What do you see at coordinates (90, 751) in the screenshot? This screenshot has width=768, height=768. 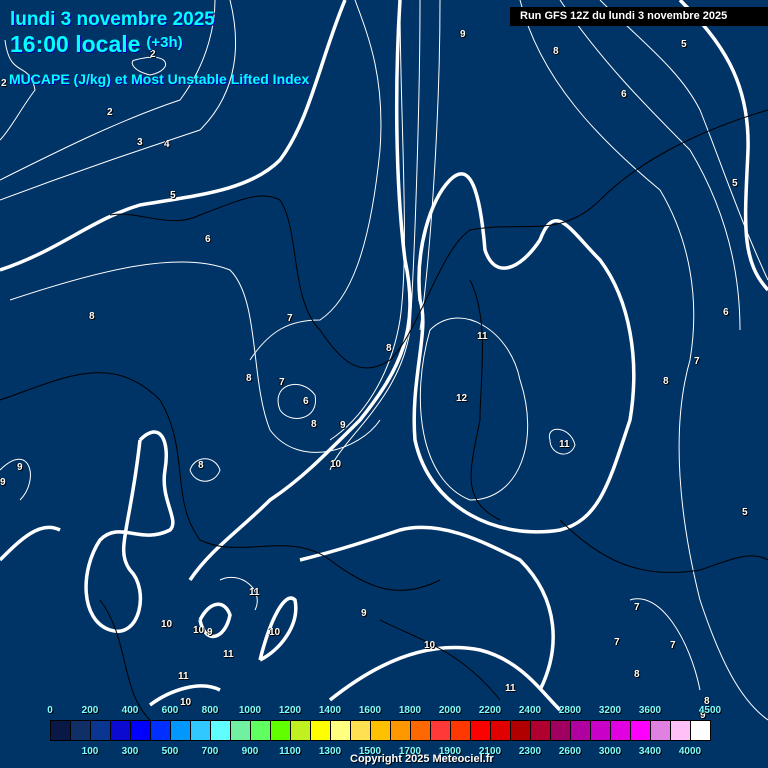 I see `legend-label-bottom: 100` at bounding box center [90, 751].